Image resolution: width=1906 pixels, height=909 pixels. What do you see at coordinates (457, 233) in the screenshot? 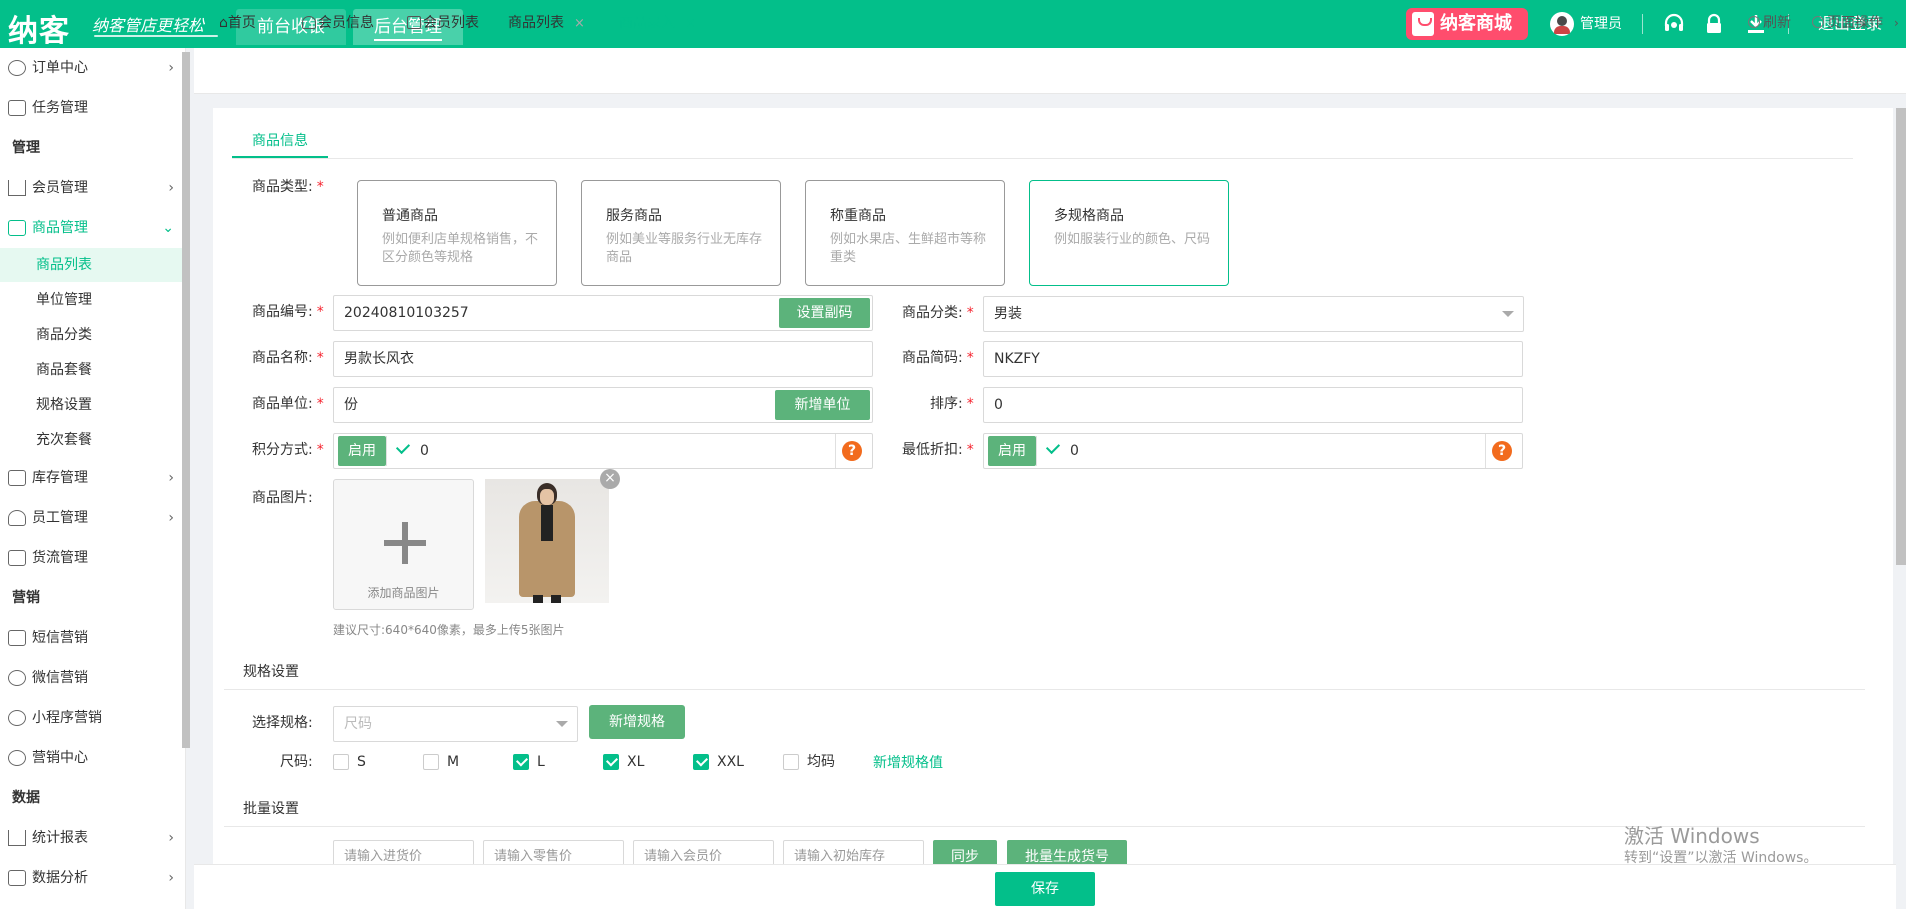
I see `type-card-normal: 普通商品 例如便利店单规格销售，不区分颜色等规格` at bounding box center [457, 233].